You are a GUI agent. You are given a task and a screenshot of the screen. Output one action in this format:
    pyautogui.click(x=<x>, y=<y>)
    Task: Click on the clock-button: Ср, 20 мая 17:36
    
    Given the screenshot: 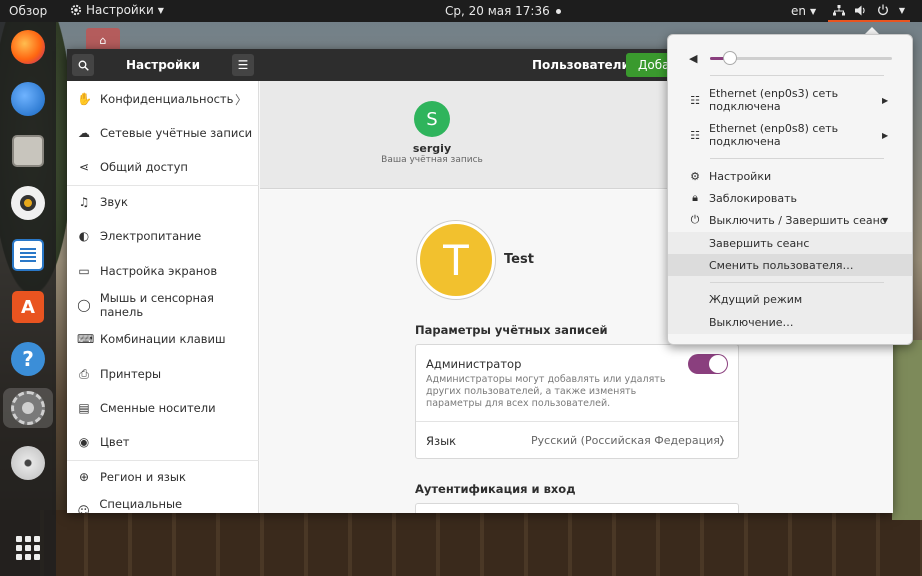 What is the action you would take?
    pyautogui.click(x=503, y=11)
    